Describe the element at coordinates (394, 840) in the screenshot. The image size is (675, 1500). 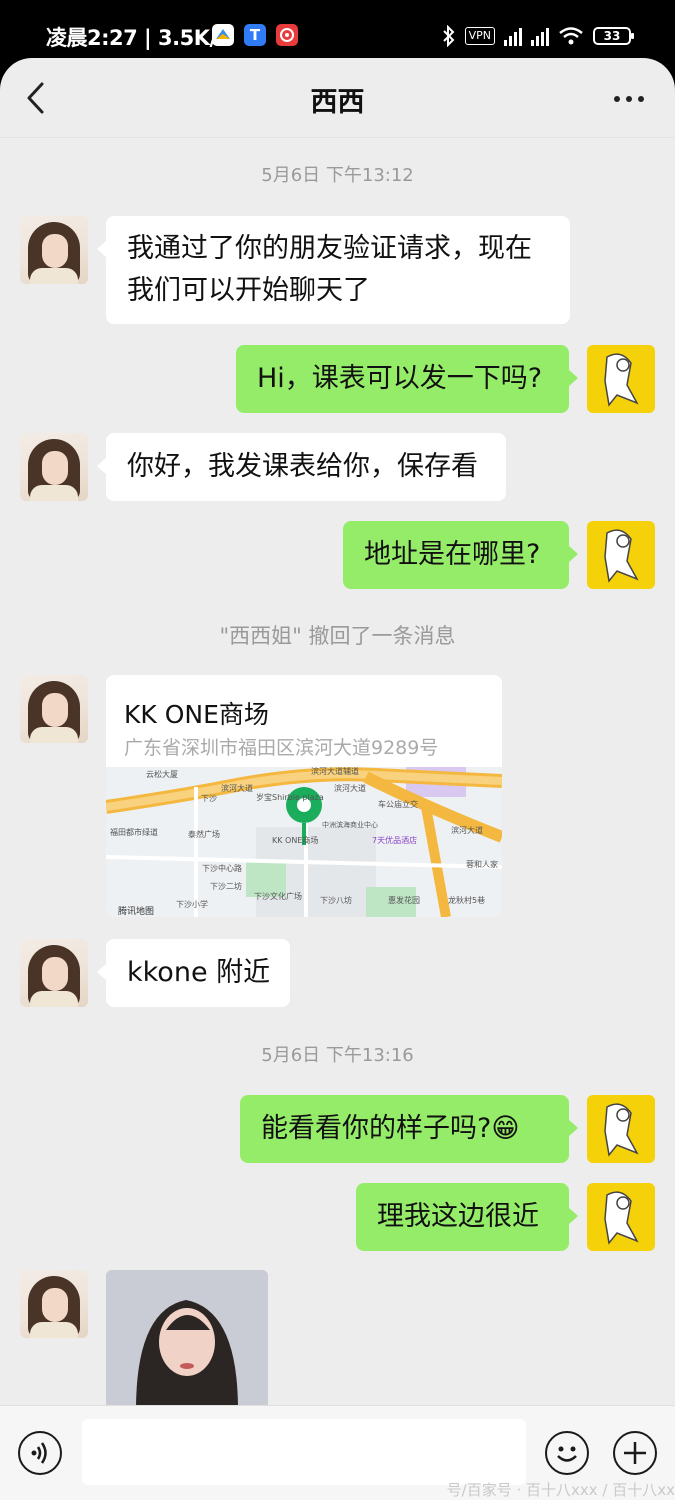
I see `map-label: 7天优品酒店` at that location.